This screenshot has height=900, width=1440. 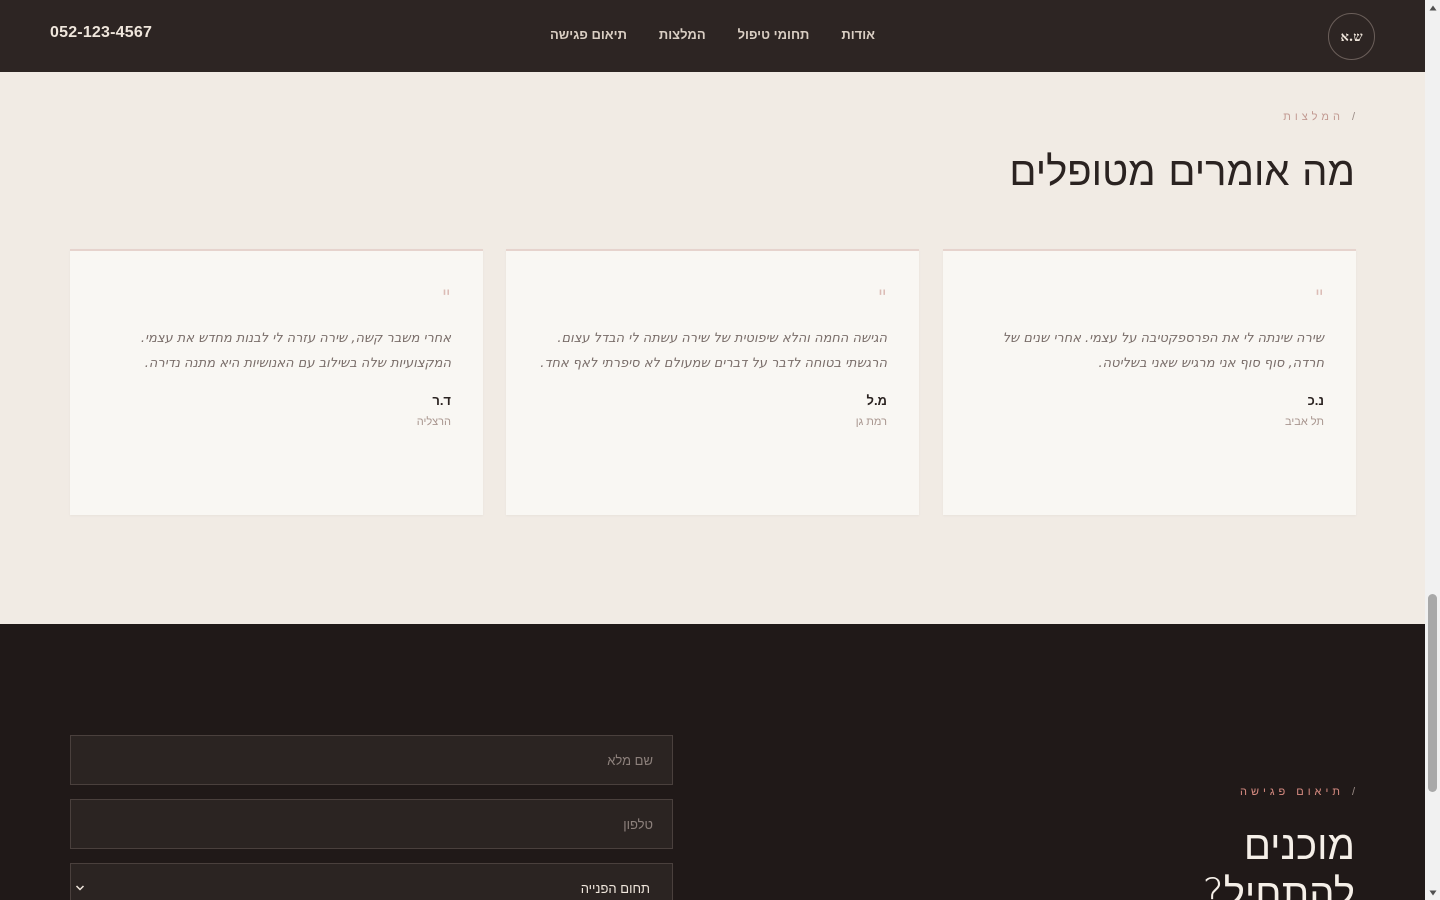 I want to click on full-name-input, so click(x=371, y=760).